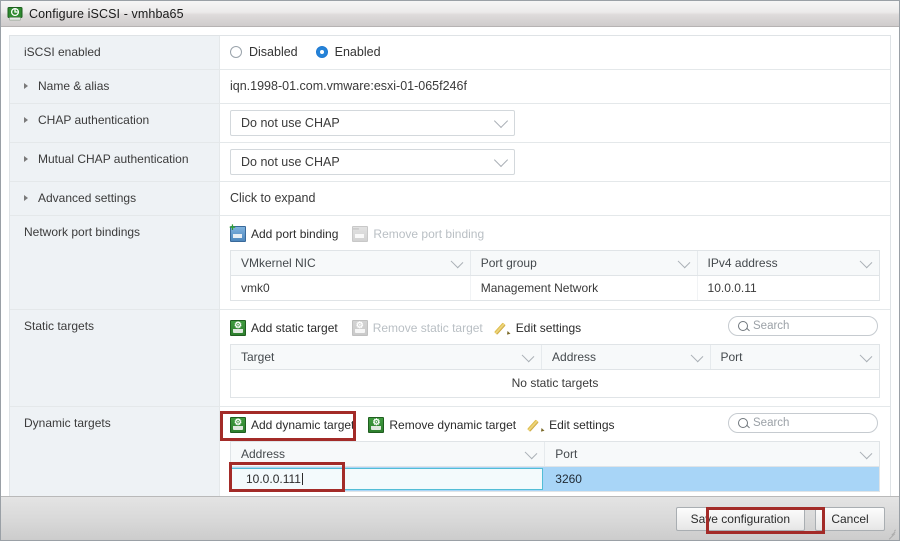  I want to click on cancel-button: Cancel, so click(850, 518).